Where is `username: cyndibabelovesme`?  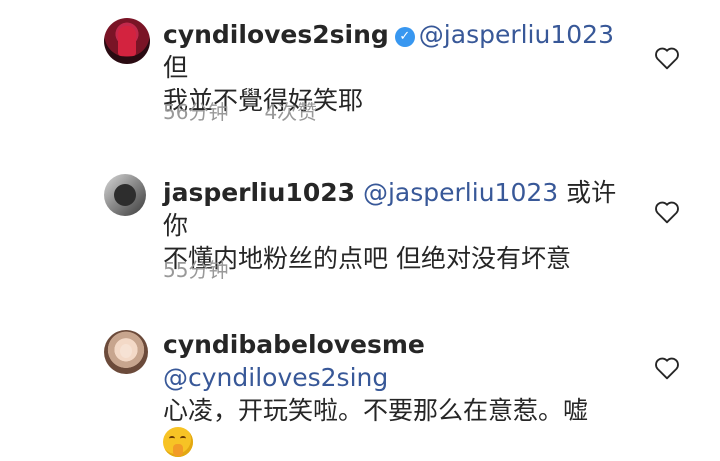
username: cyndibabelovesme is located at coordinates (294, 344).